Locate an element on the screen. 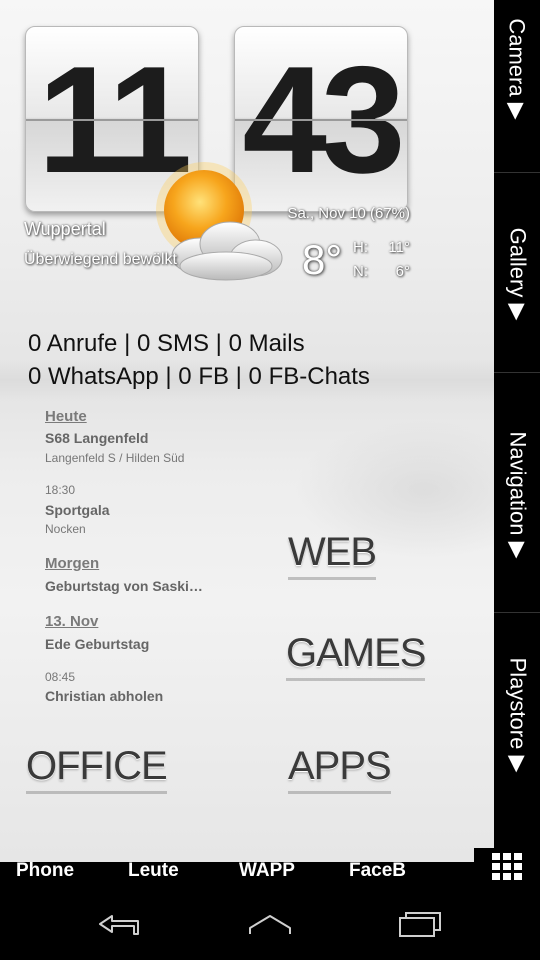 The height and width of the screenshot is (960, 540). camera-label: Camera ▶ is located at coordinates (517, 69).